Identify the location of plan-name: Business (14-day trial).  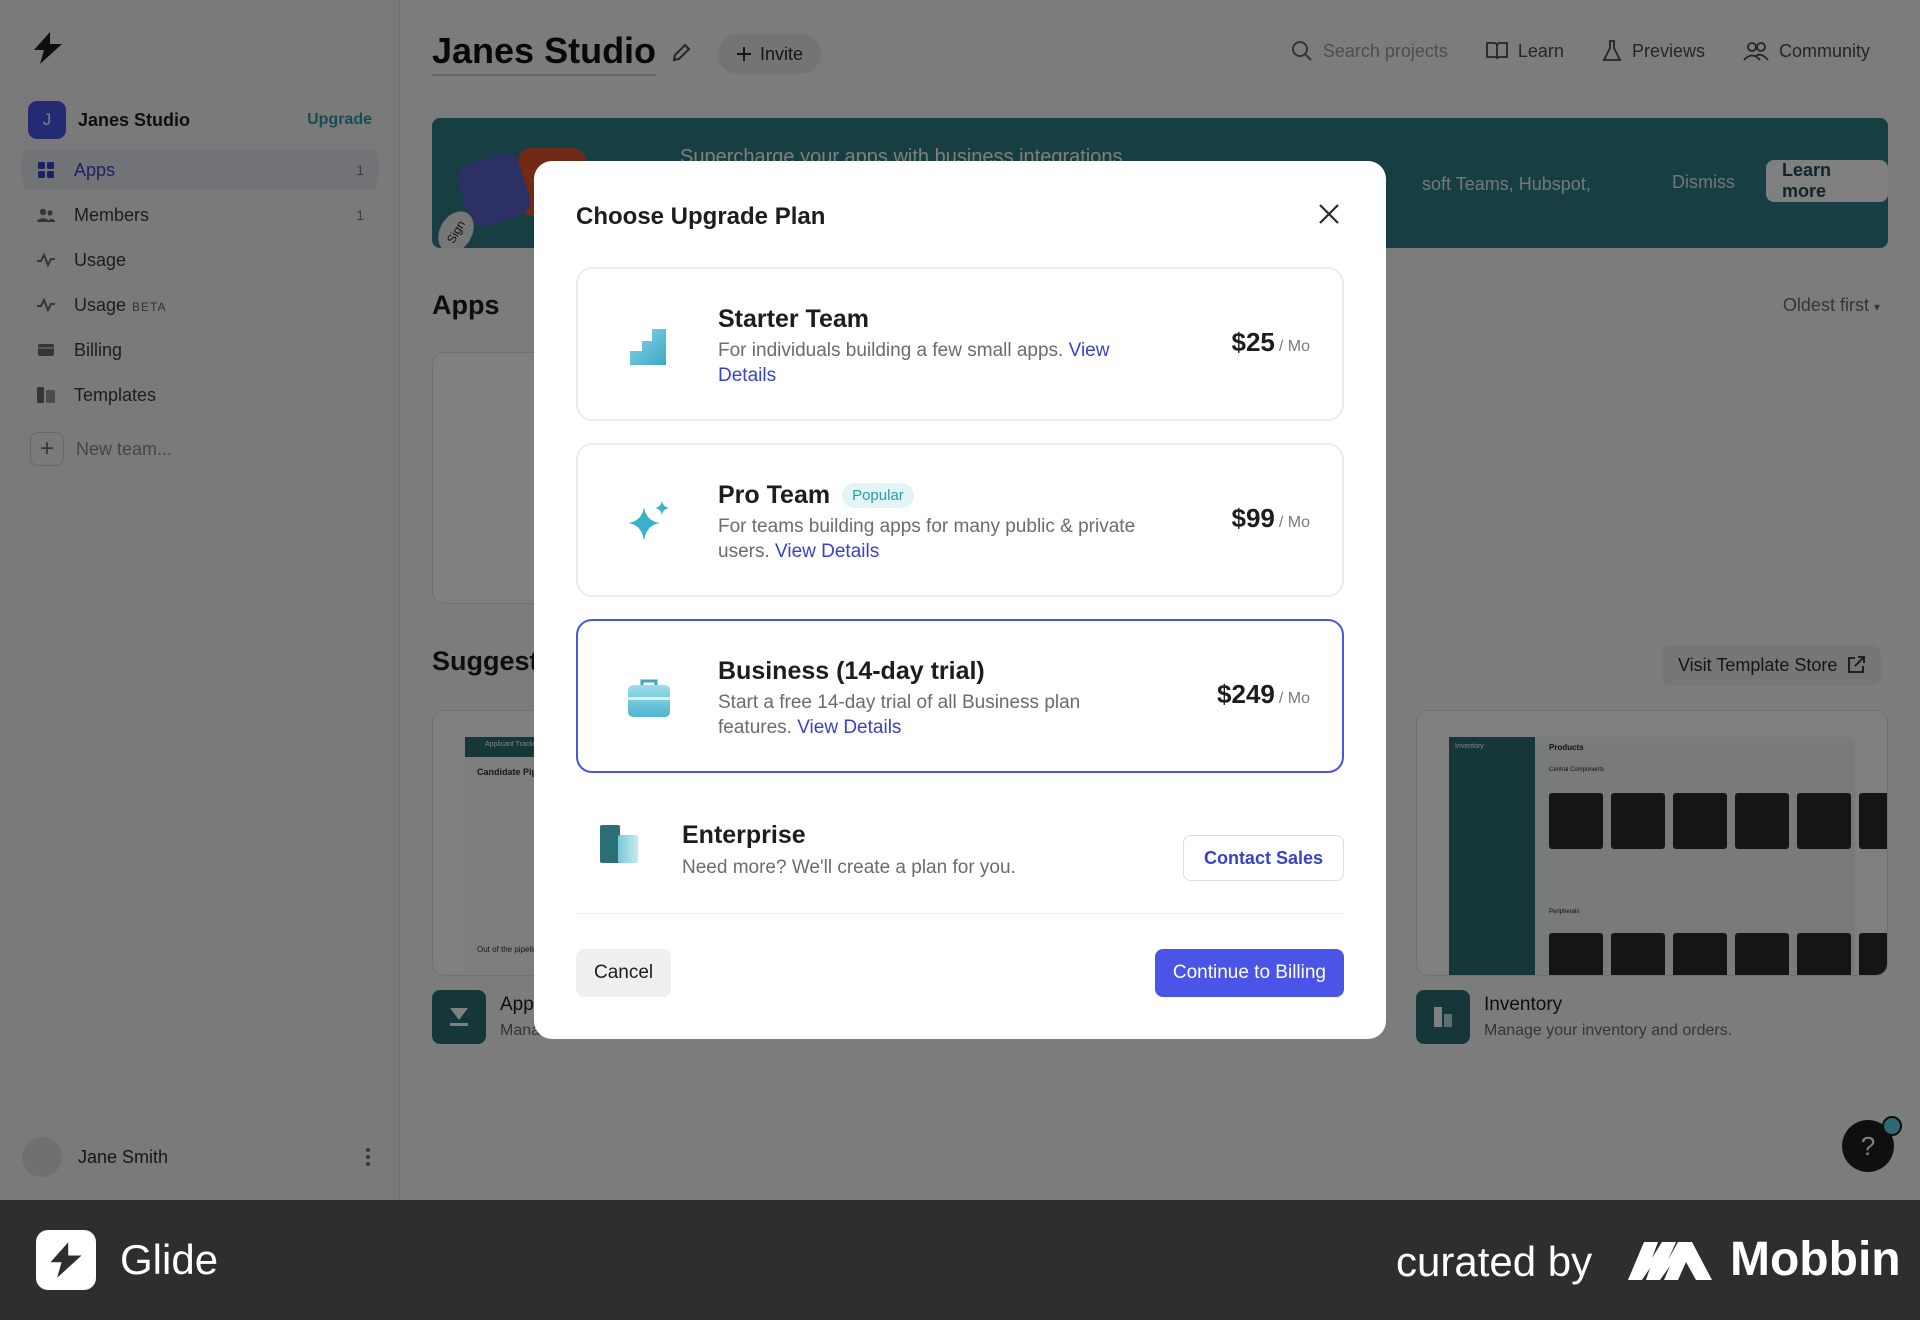
(851, 671).